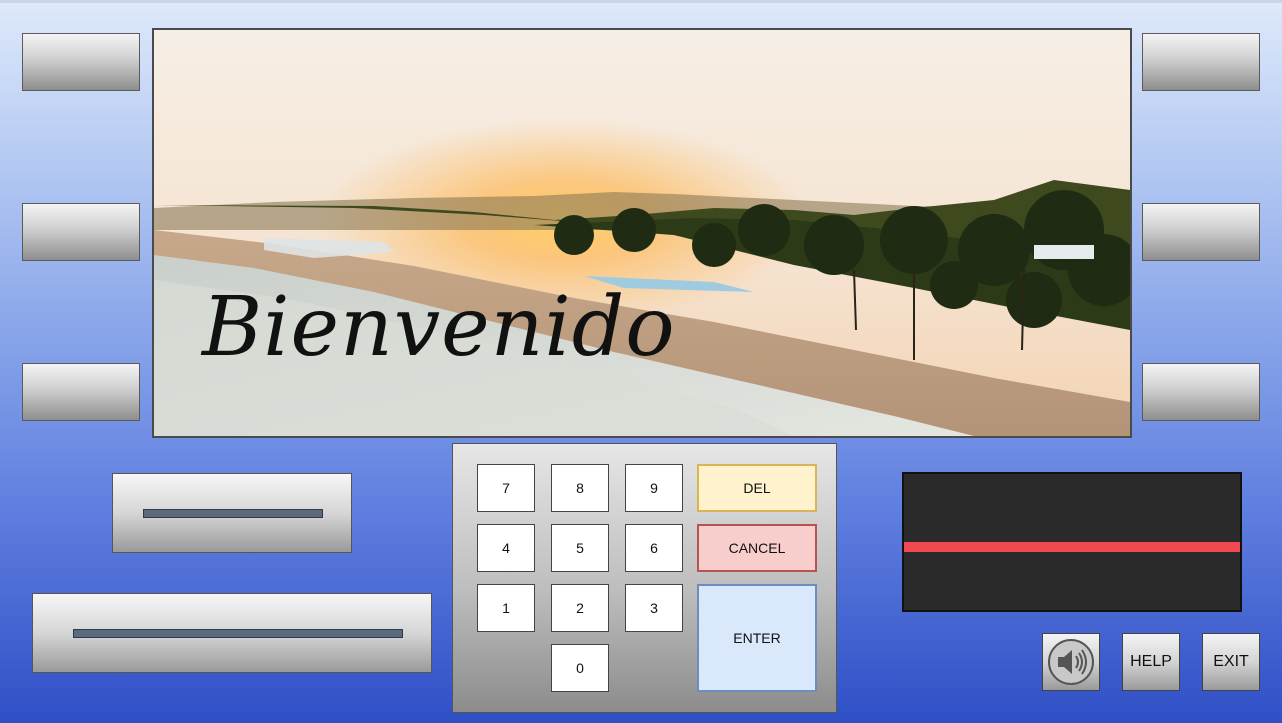 This screenshot has height=723, width=1282. I want to click on card-reader, so click(1072, 542).